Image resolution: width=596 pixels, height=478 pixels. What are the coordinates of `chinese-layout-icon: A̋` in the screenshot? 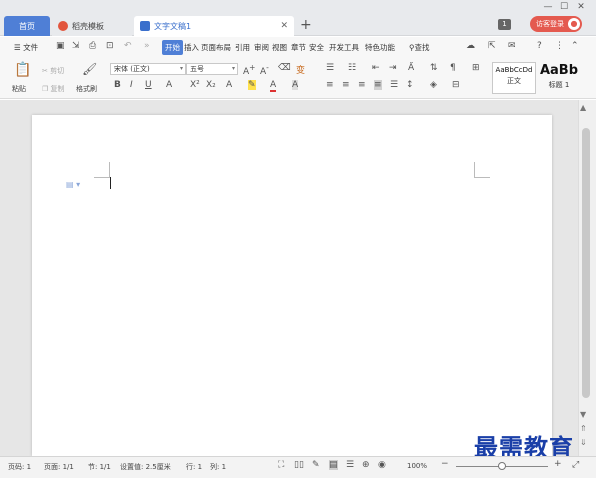 It's located at (411, 68).